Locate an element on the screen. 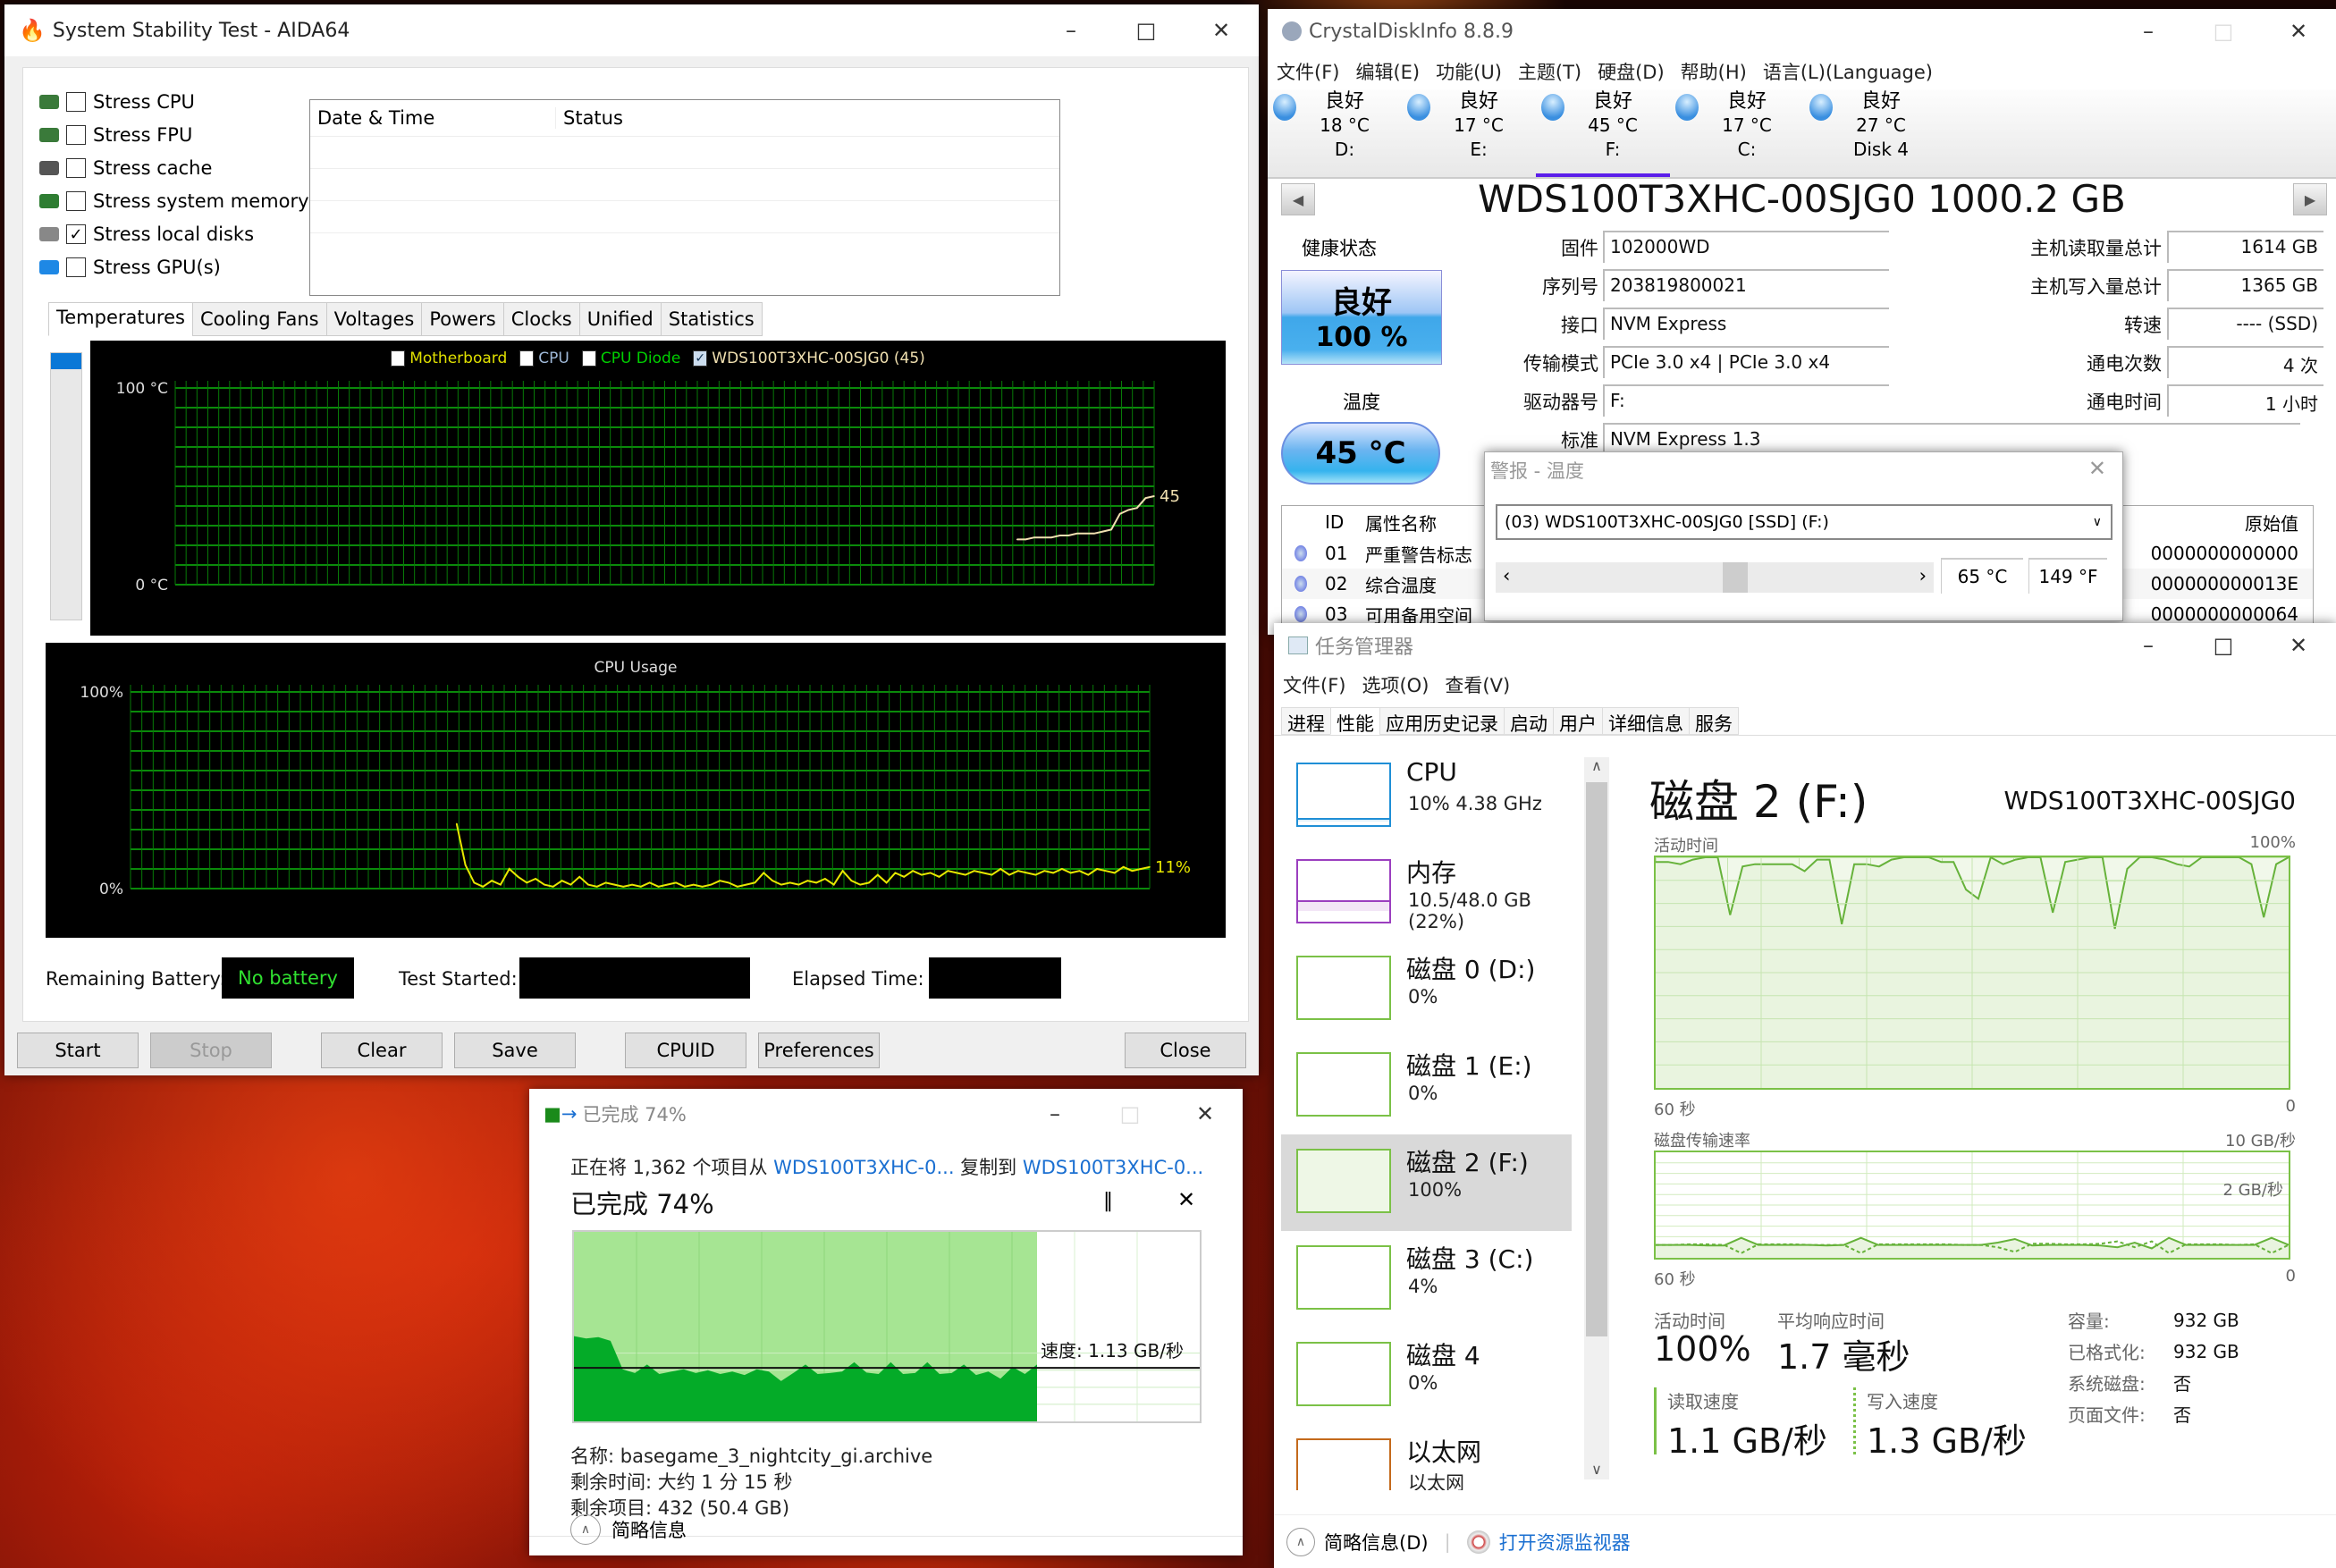  tab-6: 服务 is located at coordinates (1714, 721).